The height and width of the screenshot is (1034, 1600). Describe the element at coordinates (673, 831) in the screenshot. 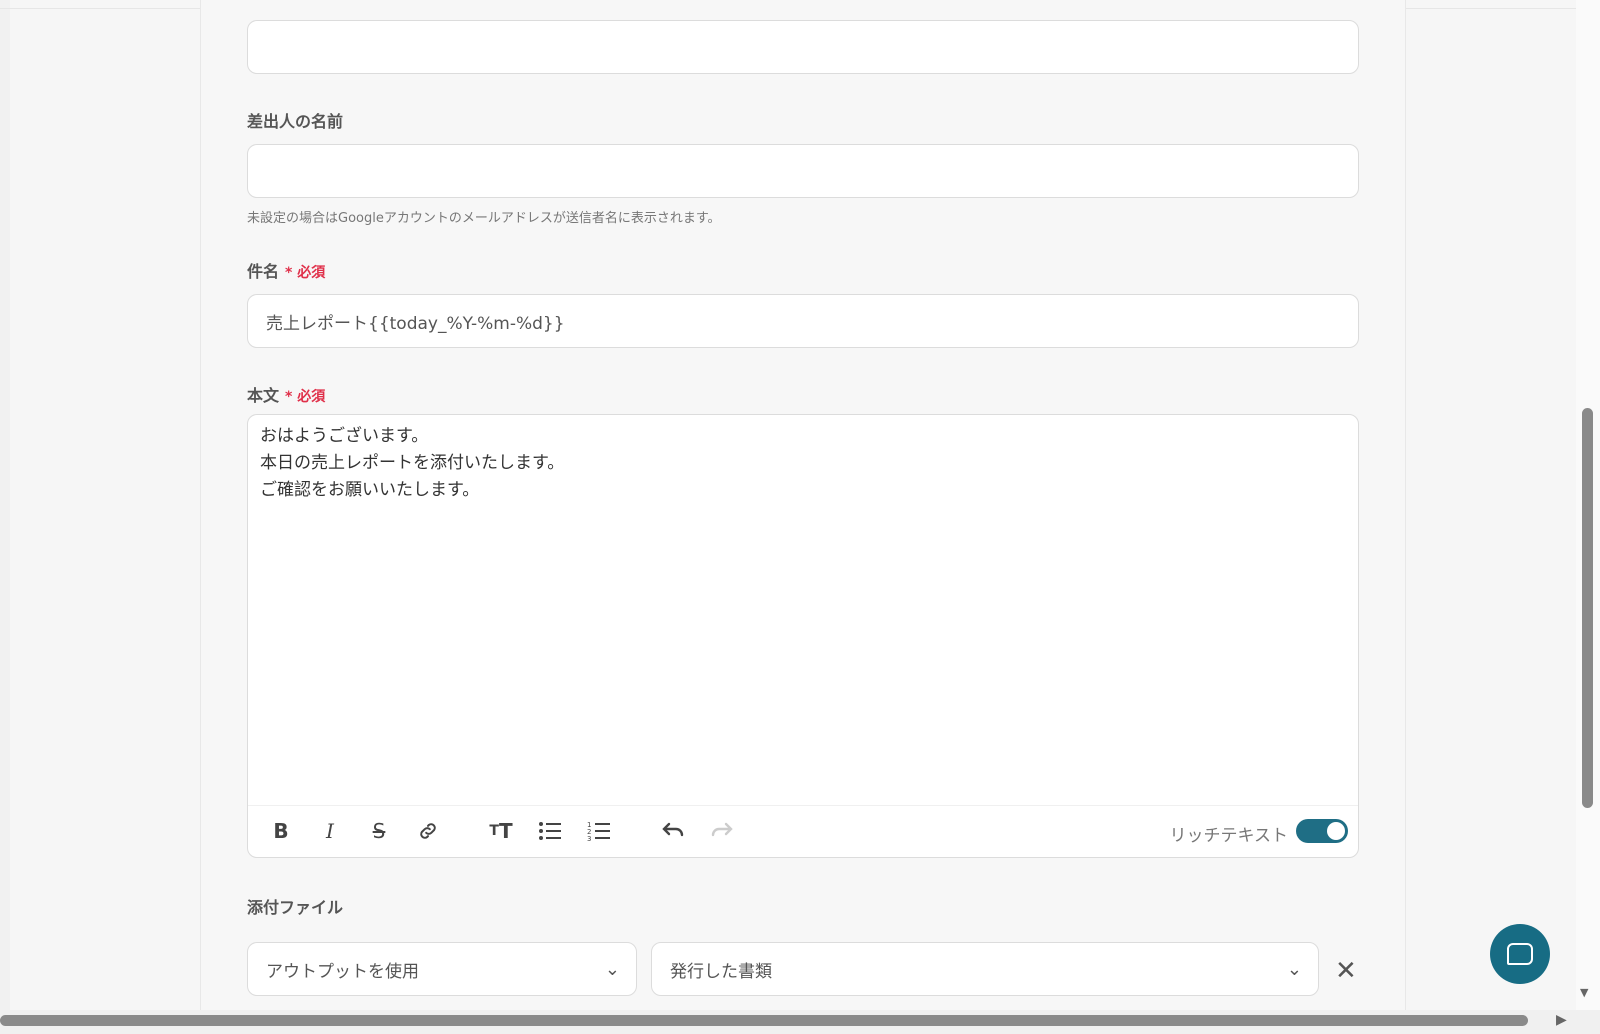

I see `undo-icon` at that location.